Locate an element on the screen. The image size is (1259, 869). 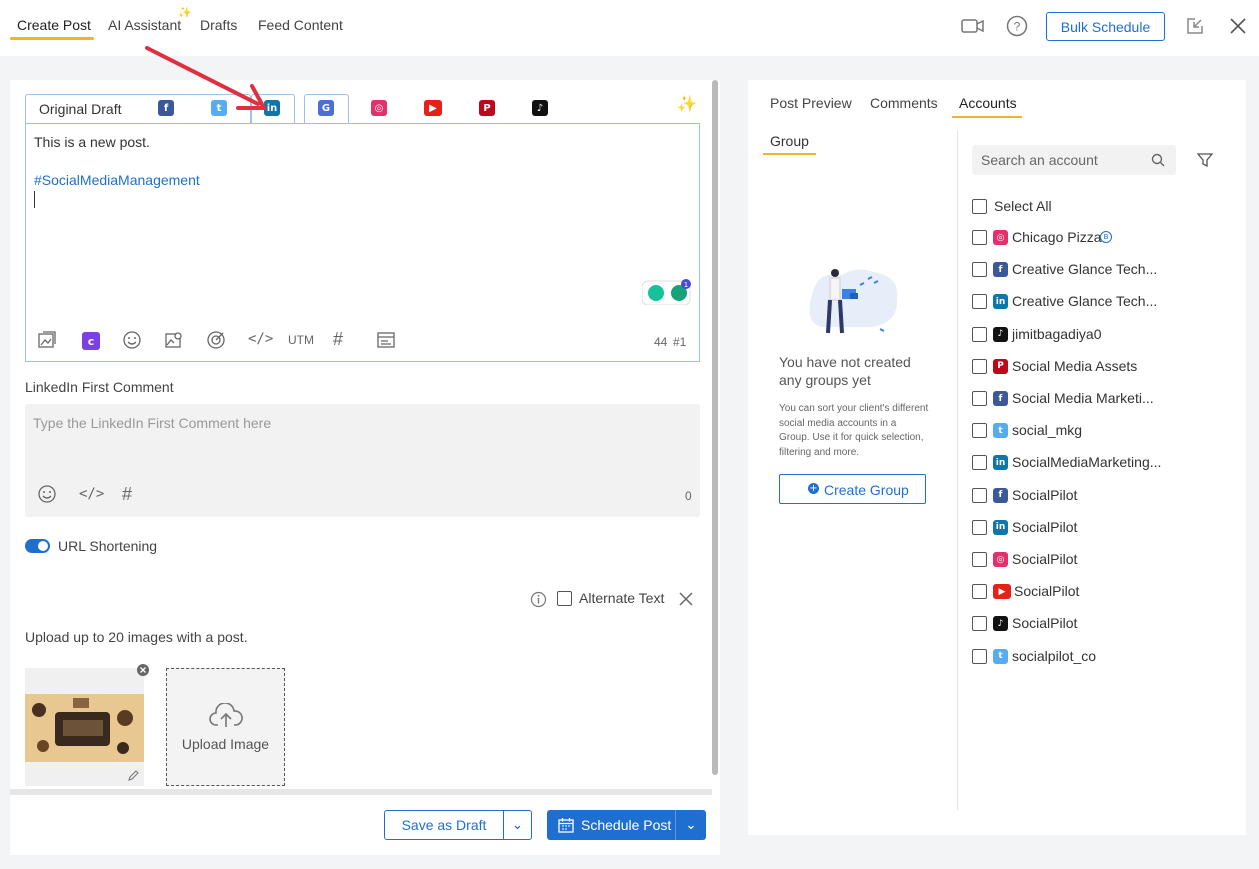
alternate-text-checkbox is located at coordinates (564, 598).